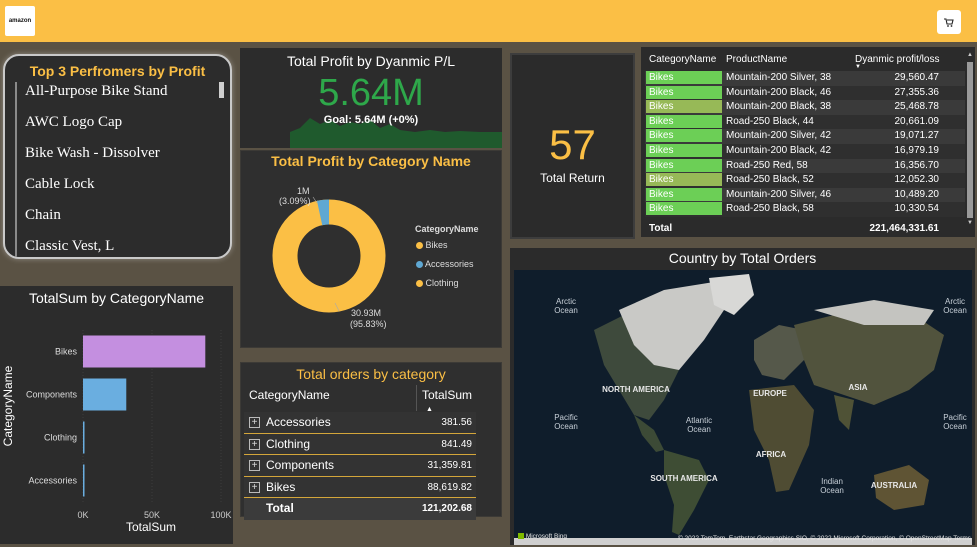 The width and height of the screenshot is (977, 547). I want to click on y-tick-label: Clothing, so click(60, 438).